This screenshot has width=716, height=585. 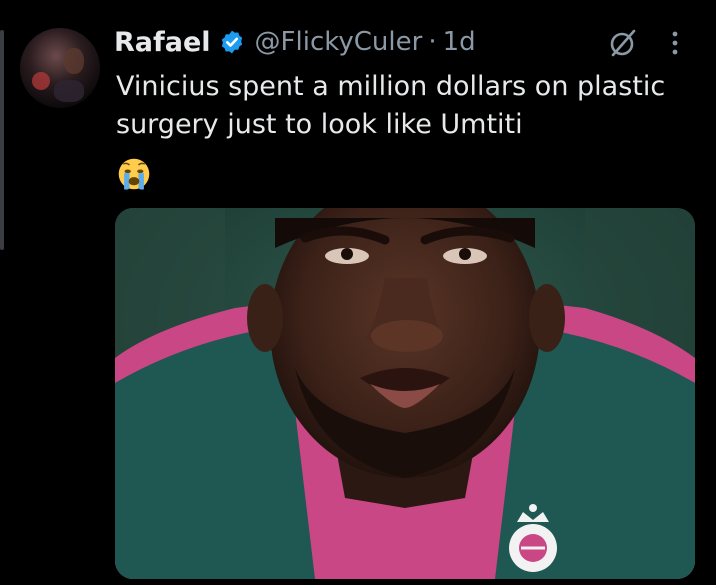 What do you see at coordinates (675, 43) in the screenshot?
I see `more-options-icon` at bounding box center [675, 43].